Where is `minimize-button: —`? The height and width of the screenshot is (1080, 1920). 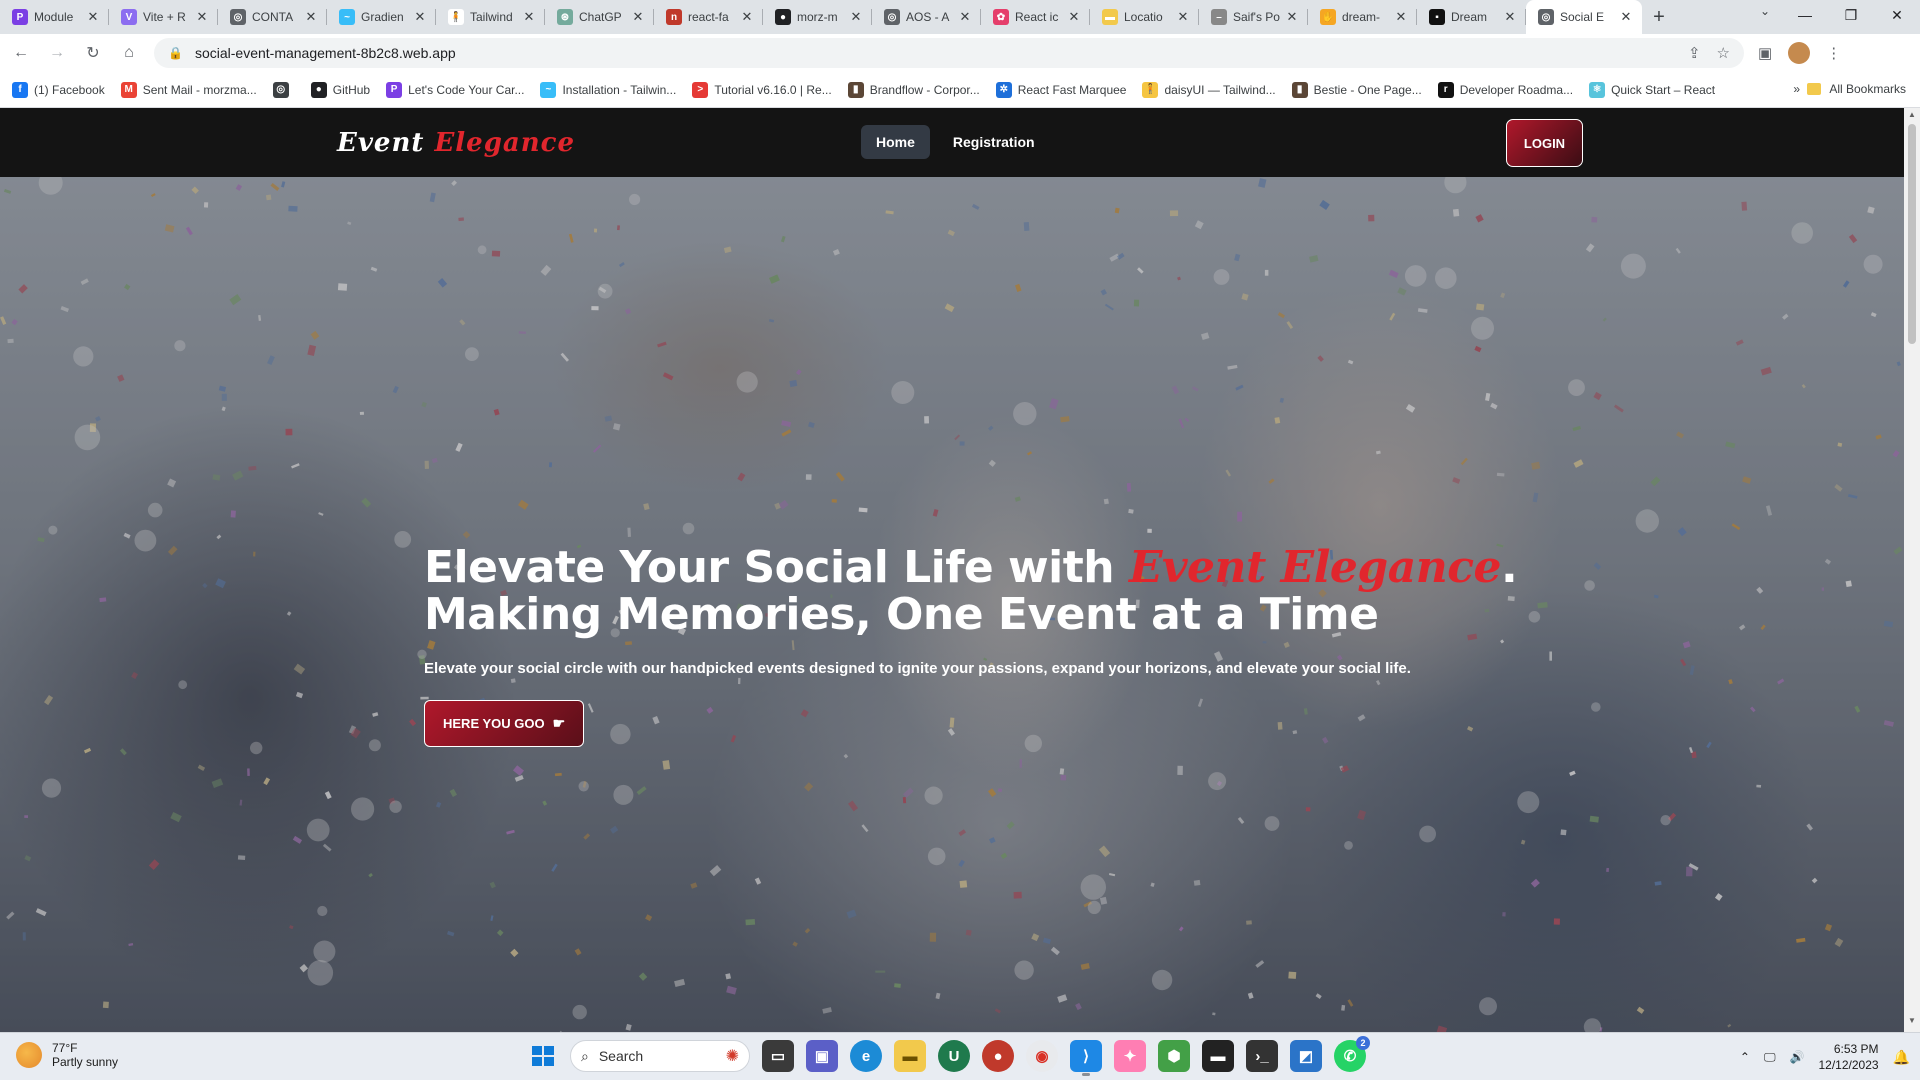 minimize-button: — is located at coordinates (1805, 15).